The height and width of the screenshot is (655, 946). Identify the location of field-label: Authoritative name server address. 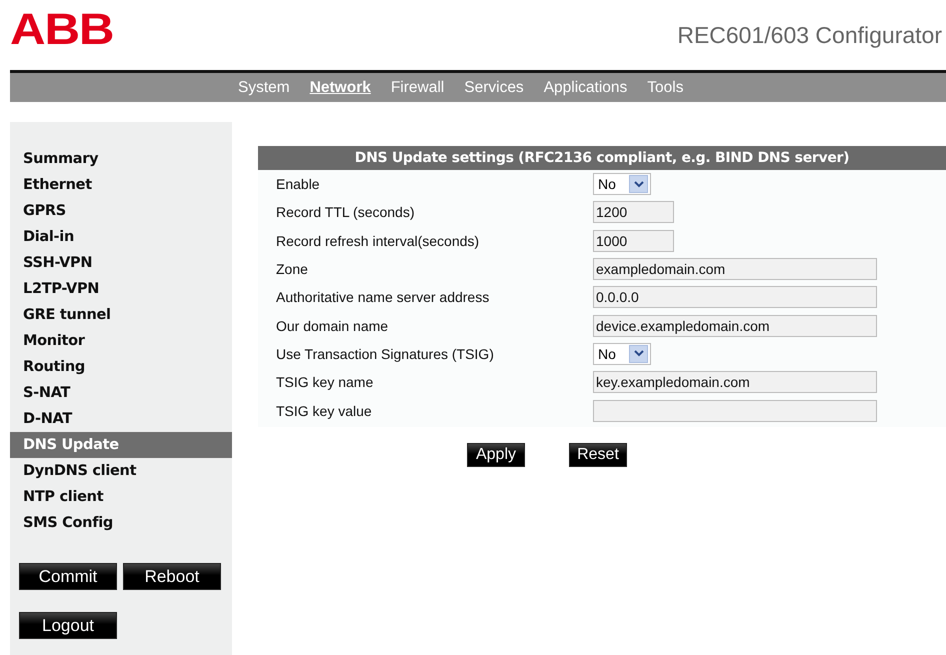
(382, 297).